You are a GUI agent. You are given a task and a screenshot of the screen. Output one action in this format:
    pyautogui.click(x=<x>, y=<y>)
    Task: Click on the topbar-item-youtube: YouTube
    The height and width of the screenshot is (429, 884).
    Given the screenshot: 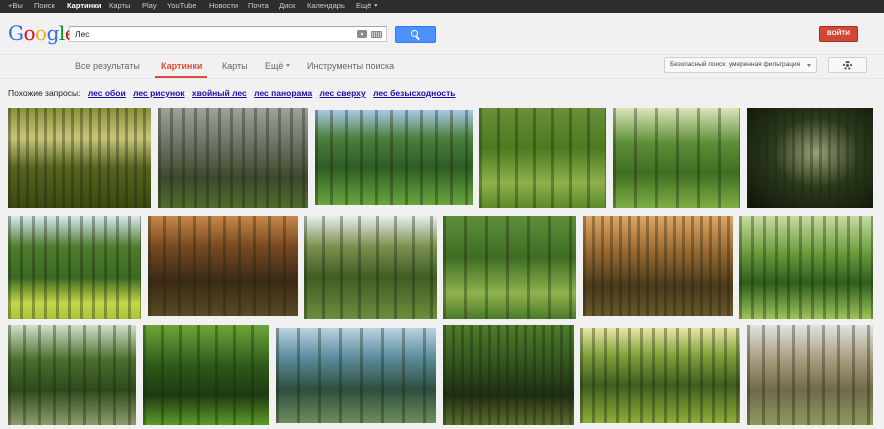 What is the action you would take?
    pyautogui.click(x=181, y=6)
    